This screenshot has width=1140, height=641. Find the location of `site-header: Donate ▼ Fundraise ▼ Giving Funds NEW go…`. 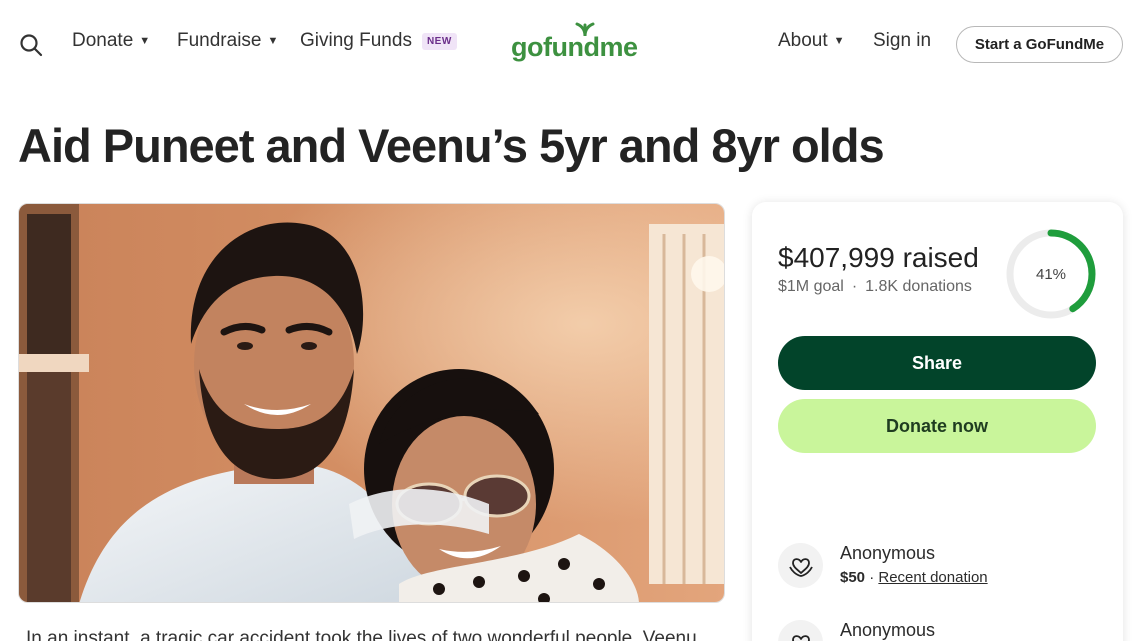

site-header: Donate ▼ Fundraise ▼ Giving Funds NEW go… is located at coordinates (570, 44).